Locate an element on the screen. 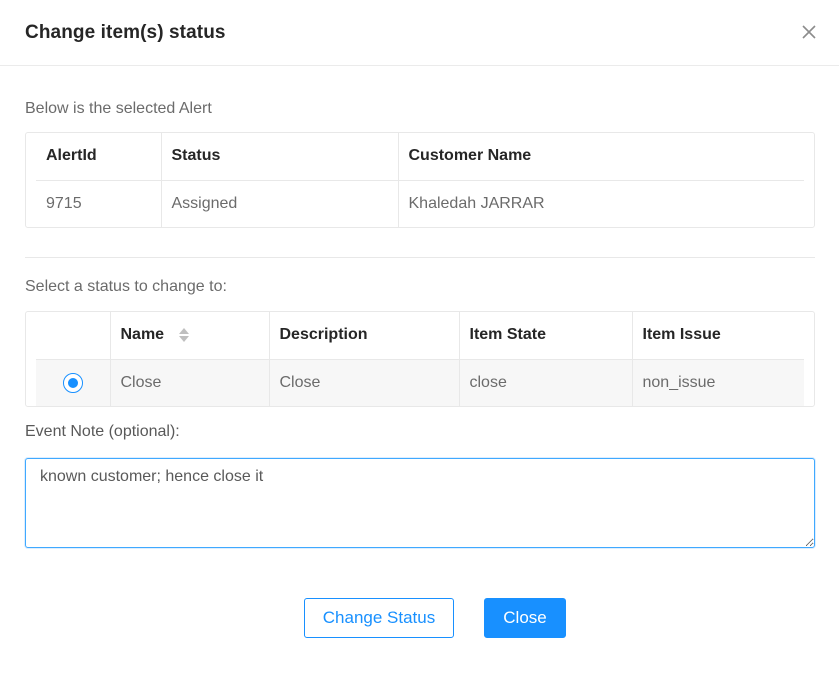  change-status-button: Change Status is located at coordinates (379, 618).